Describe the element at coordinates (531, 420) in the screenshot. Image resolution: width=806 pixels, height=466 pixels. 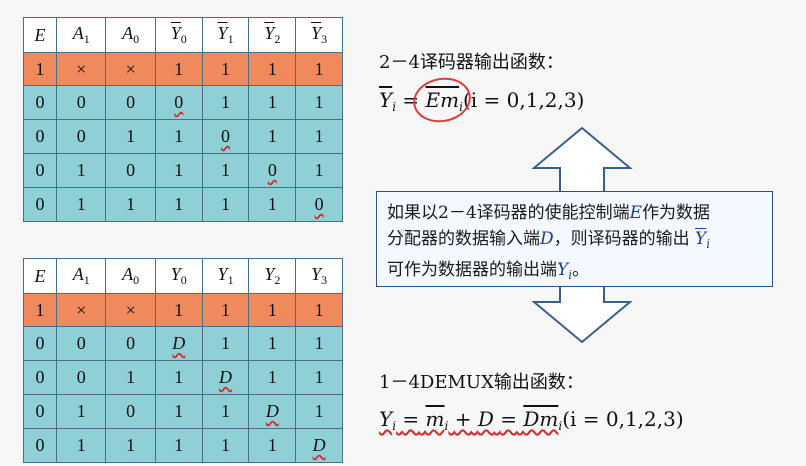
I see `demux-formula: Yi = mi + D = Dmi(i = 0,1,2,3)` at that location.